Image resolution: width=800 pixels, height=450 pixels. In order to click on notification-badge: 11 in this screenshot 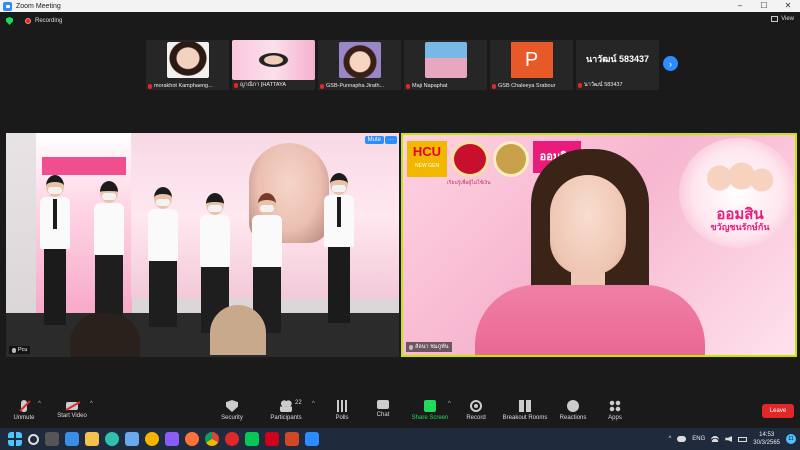, I will do `click(791, 439)`.